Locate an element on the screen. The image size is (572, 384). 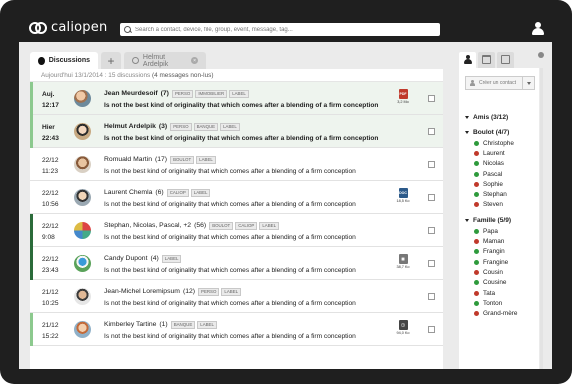
top-bar: caliopen is located at coordinates (285, 28).